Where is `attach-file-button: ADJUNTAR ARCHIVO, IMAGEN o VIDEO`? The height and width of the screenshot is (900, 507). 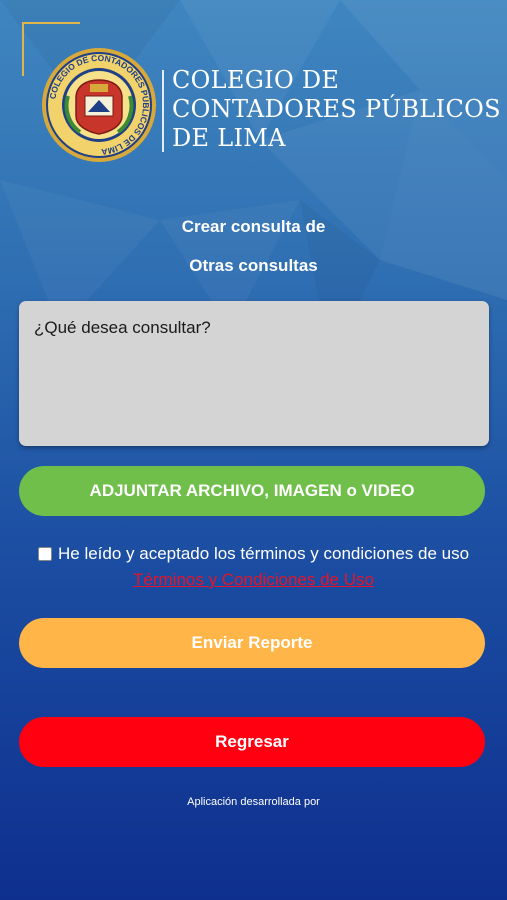 attach-file-button: ADJUNTAR ARCHIVO, IMAGEN o VIDEO is located at coordinates (252, 491).